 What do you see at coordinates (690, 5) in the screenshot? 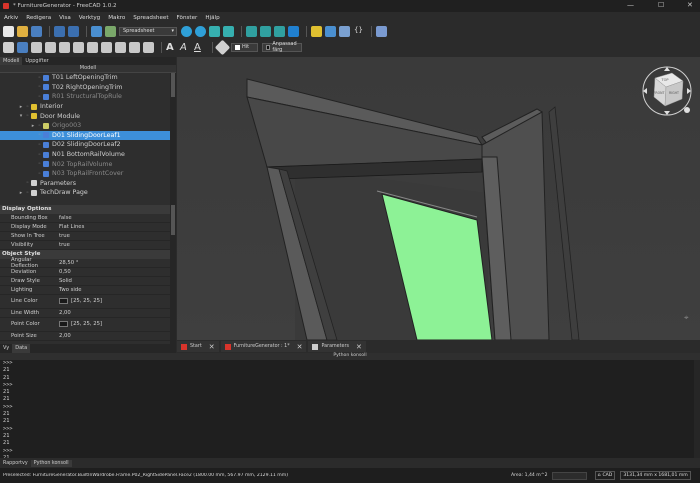
I see `close-button: ✕` at bounding box center [690, 5].